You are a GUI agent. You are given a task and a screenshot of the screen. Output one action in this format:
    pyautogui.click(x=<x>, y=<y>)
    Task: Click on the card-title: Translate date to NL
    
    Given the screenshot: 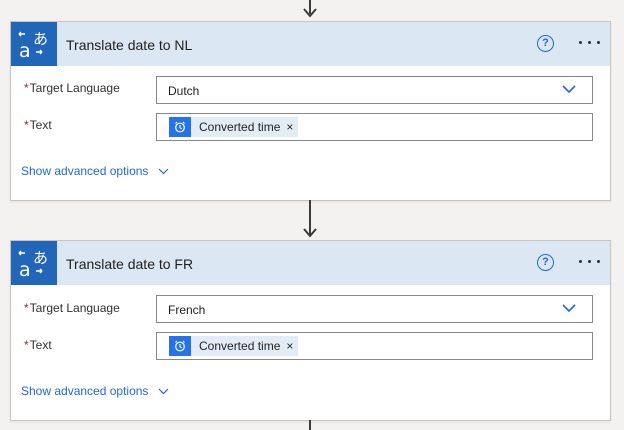 What is the action you would take?
    pyautogui.click(x=129, y=45)
    